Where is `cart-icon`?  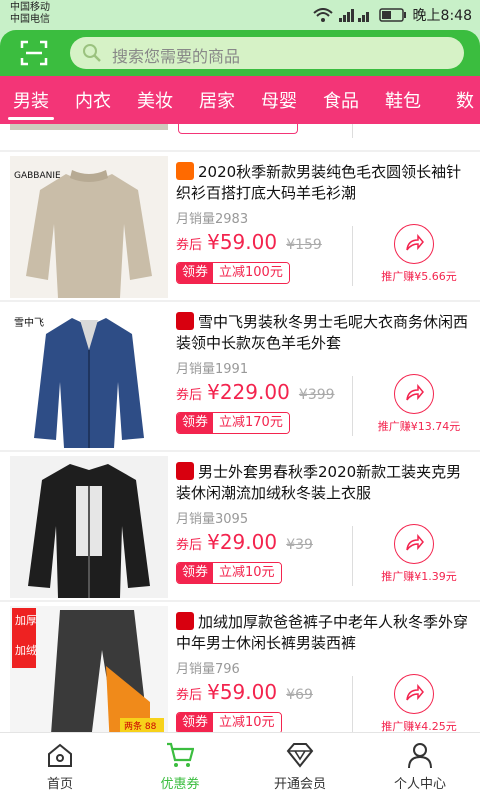
cart-icon is located at coordinates (180, 754).